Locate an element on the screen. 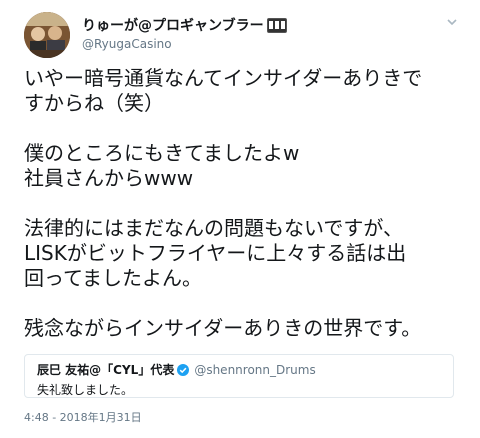 This screenshot has width=480, height=438. chevron-down-icon is located at coordinates (452, 22).